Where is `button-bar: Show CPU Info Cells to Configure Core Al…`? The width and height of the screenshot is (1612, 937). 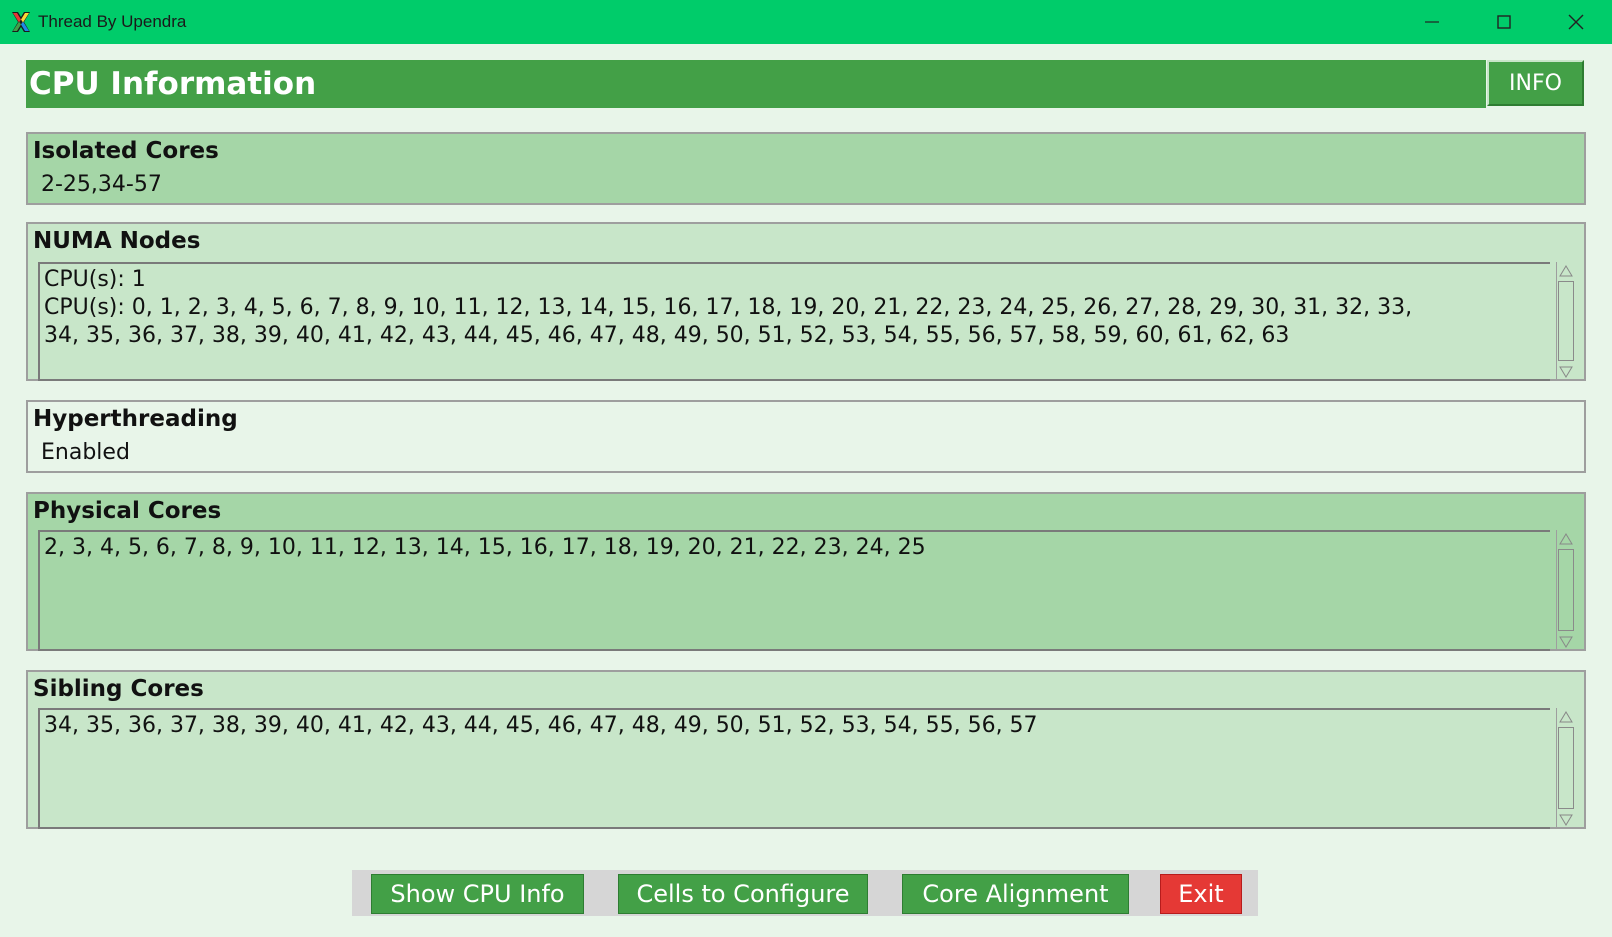
button-bar: Show CPU Info Cells to Configure Core Al… is located at coordinates (805, 893).